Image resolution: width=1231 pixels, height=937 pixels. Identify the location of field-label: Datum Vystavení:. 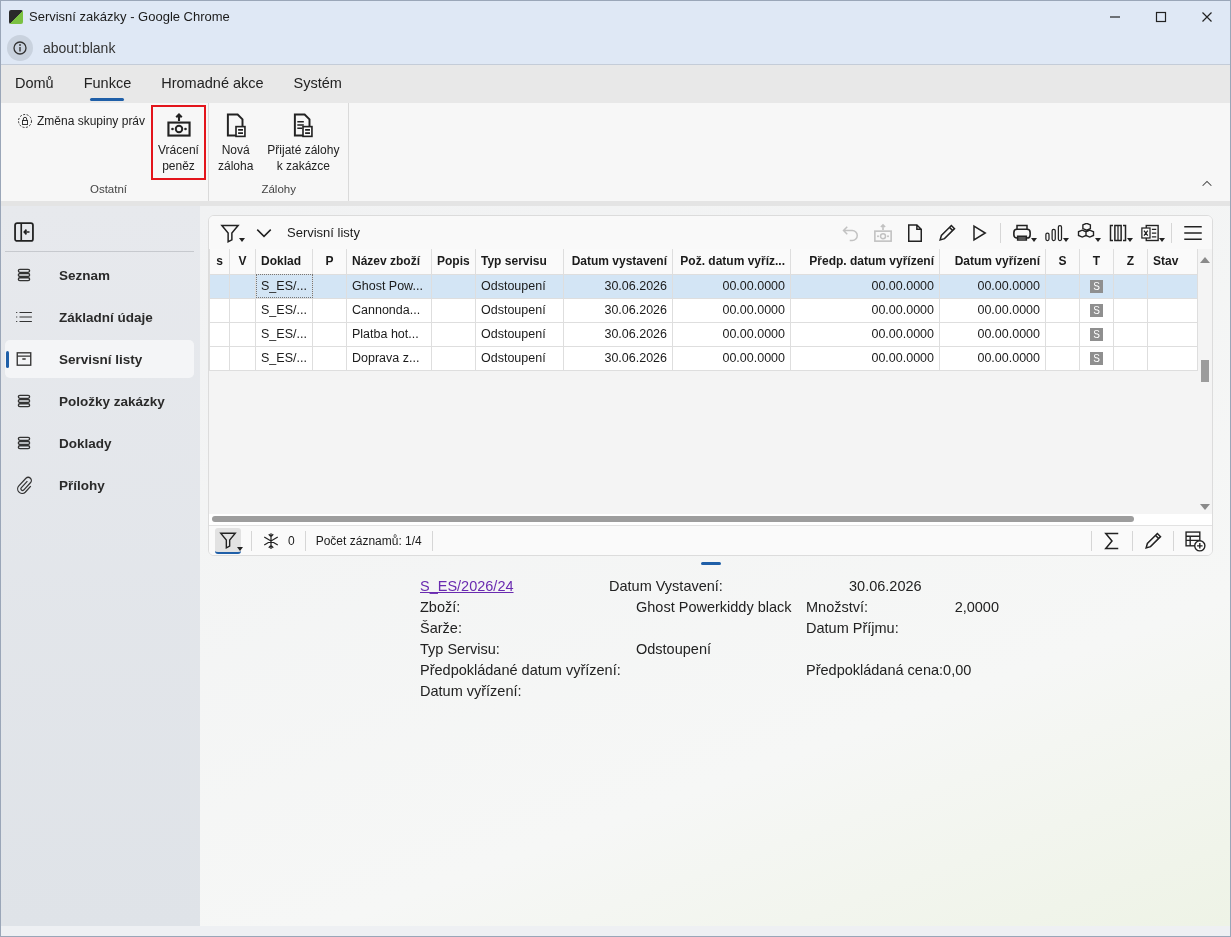
(666, 585).